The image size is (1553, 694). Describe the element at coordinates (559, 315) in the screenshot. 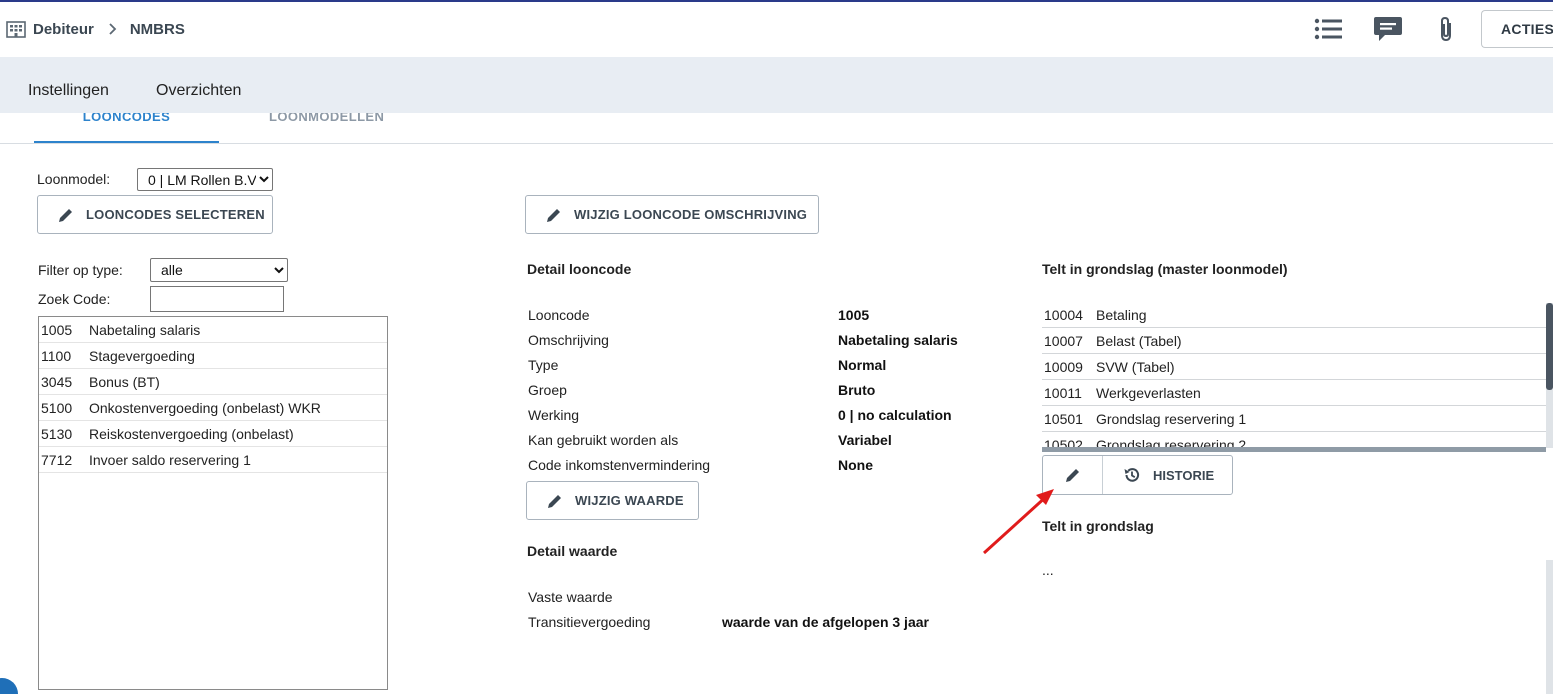

I see `detail-key: Looncode` at that location.